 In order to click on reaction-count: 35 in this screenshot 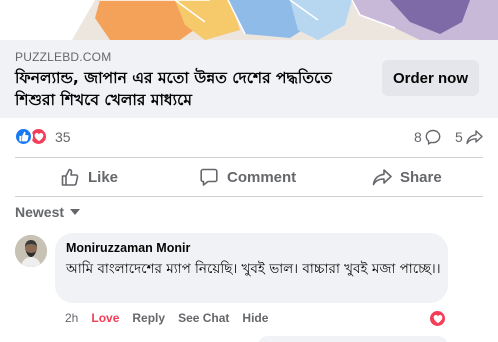, I will do `click(63, 137)`.